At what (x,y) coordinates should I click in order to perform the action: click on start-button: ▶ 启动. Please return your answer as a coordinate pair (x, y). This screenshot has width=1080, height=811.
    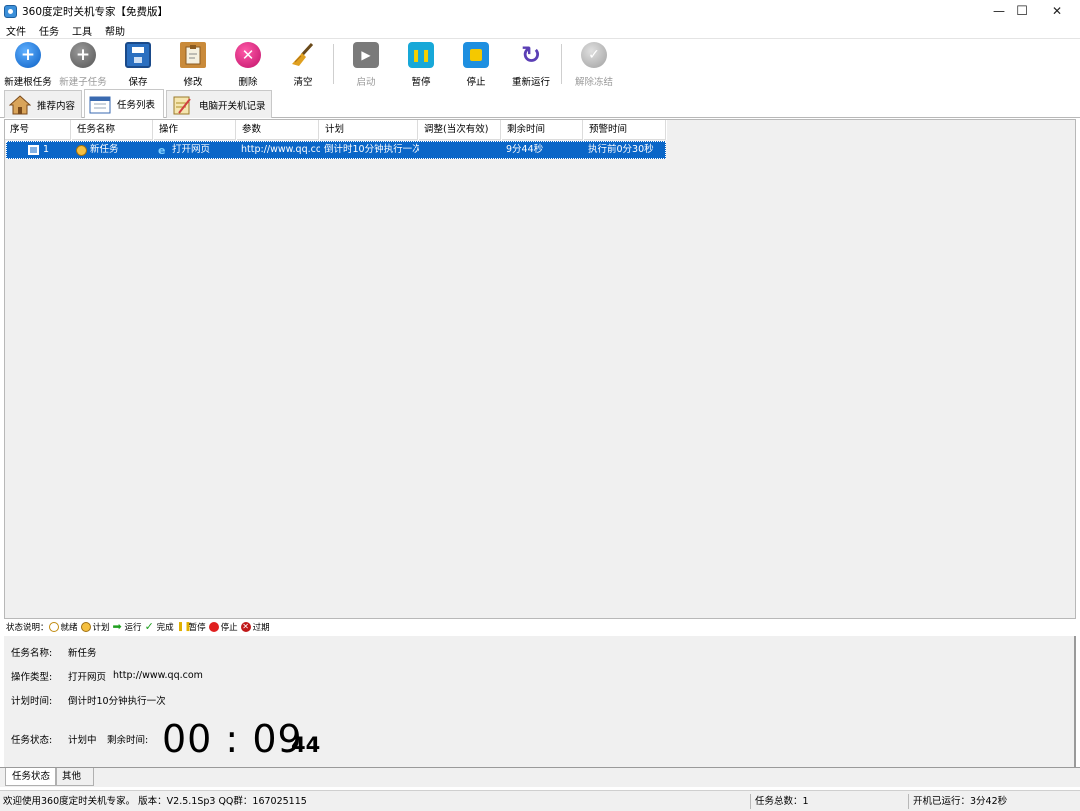
    Looking at the image, I should click on (366, 65).